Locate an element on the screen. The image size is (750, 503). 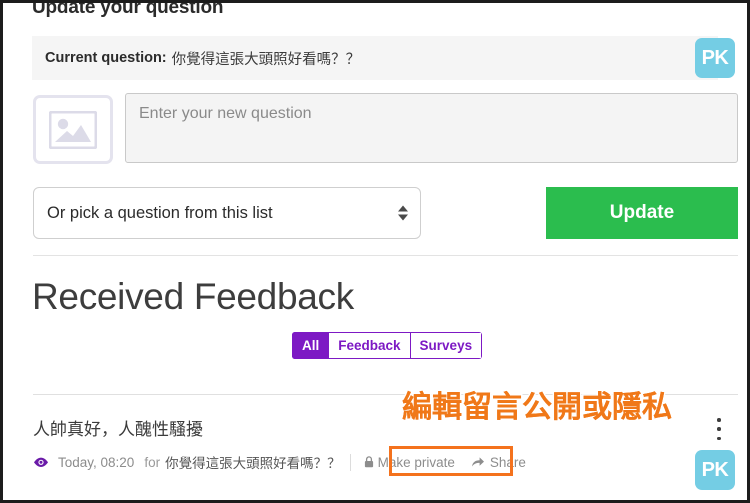
share-button: Share is located at coordinates (498, 462).